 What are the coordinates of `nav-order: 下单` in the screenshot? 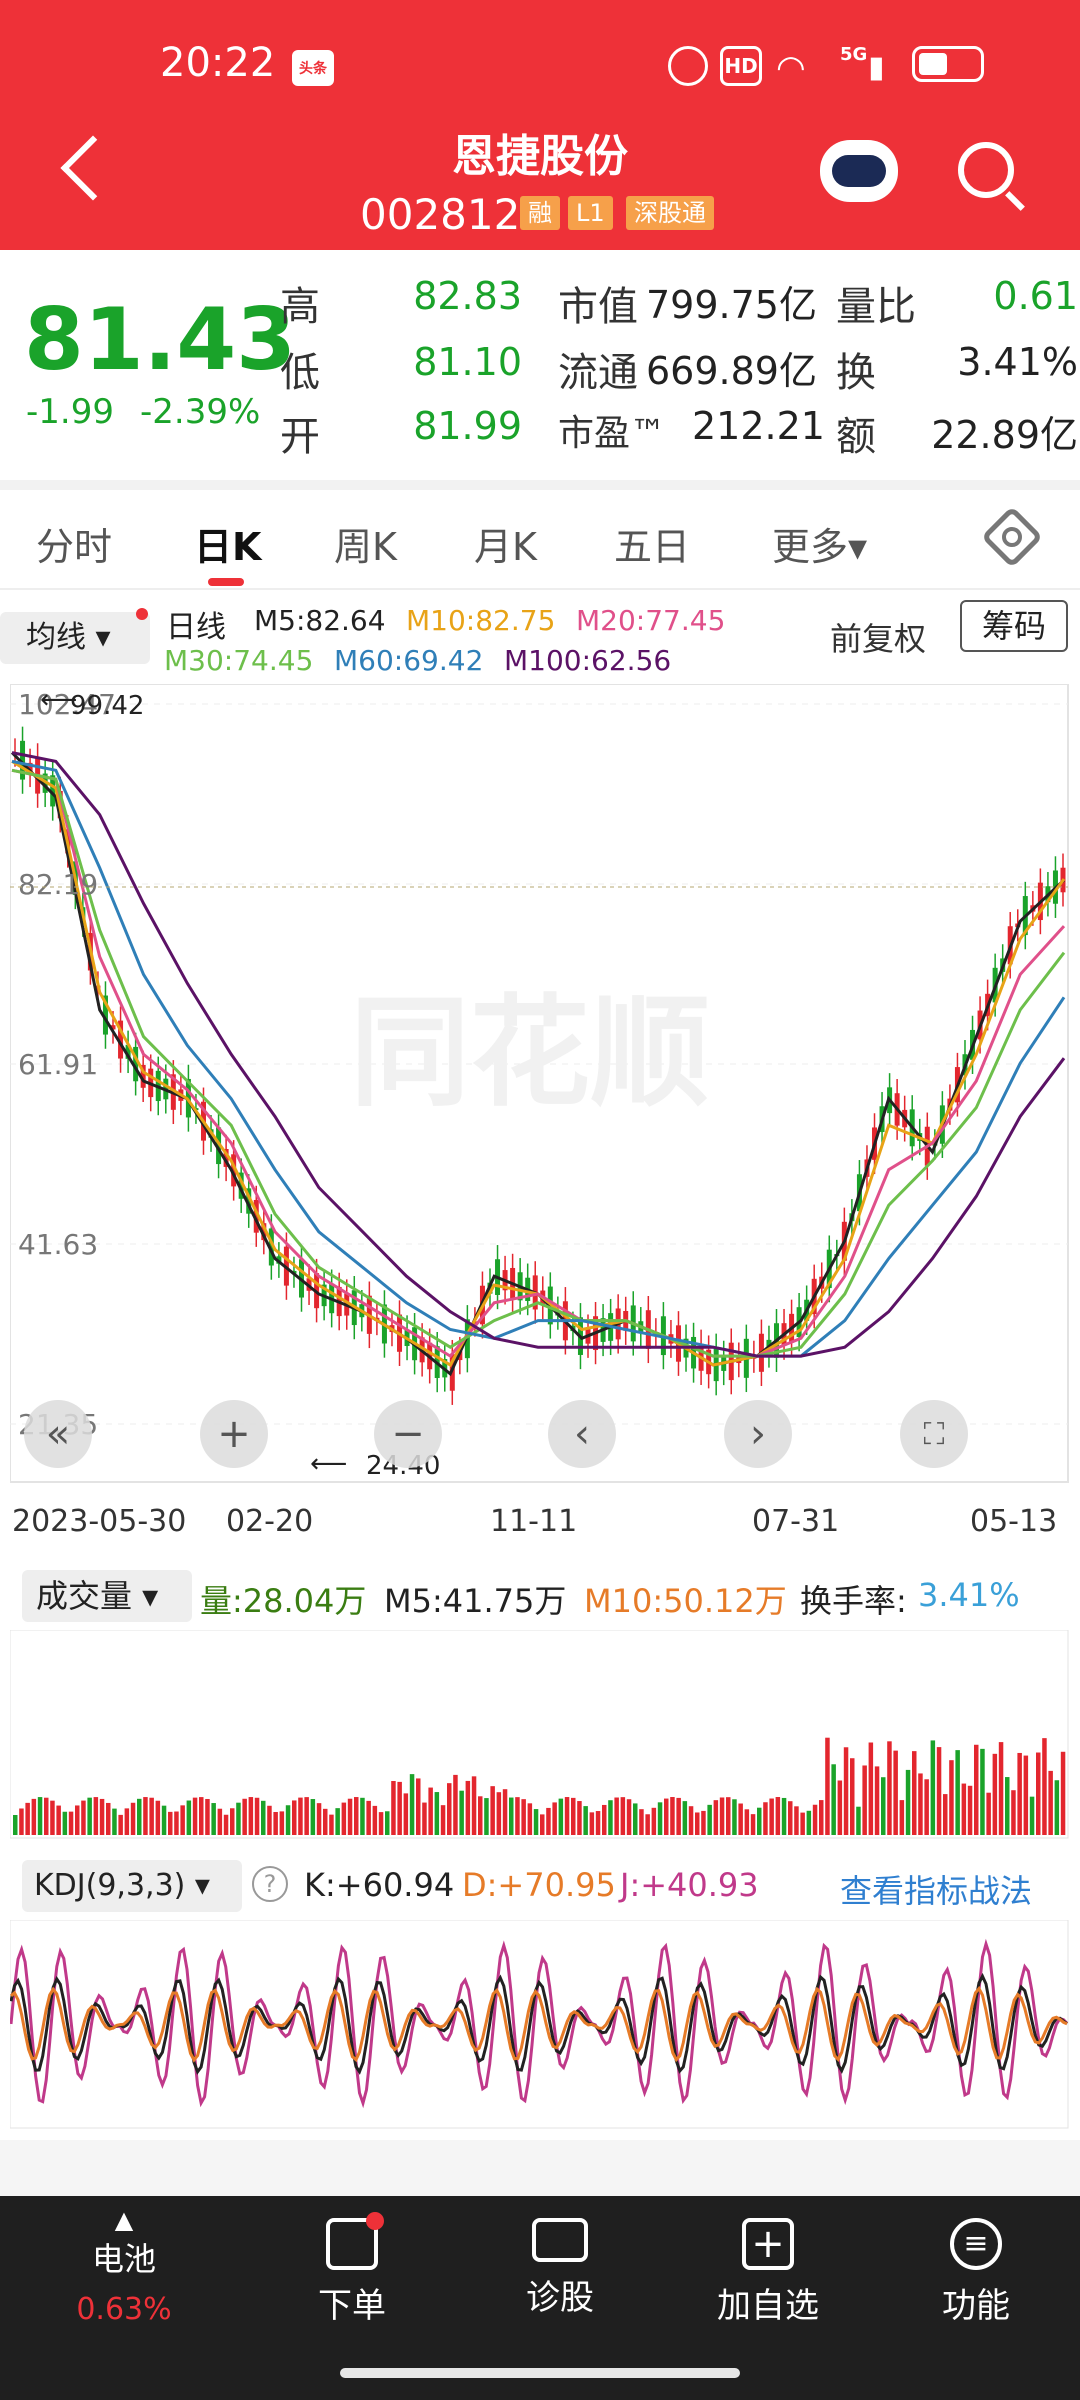 It's located at (352, 2263).